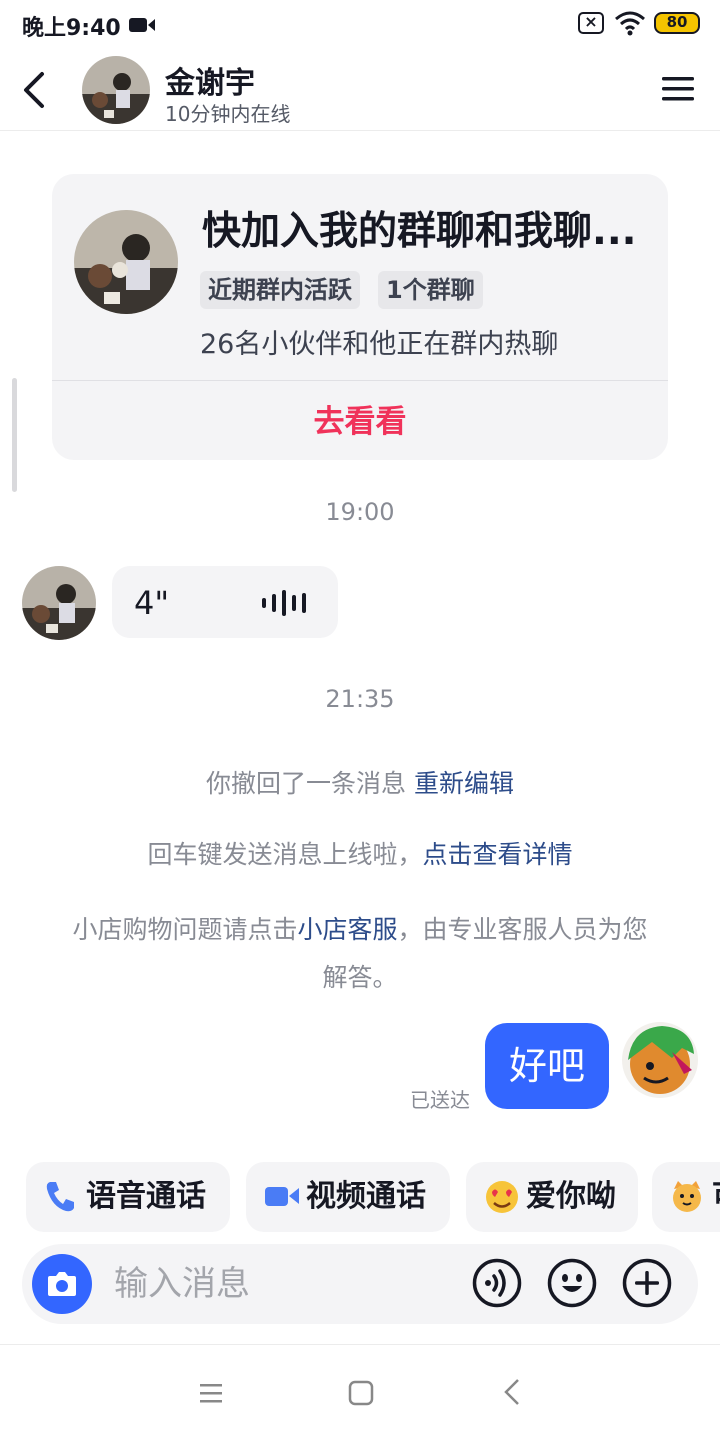  Describe the element at coordinates (185, 929) in the screenshot. I see `shop-notice-text: 小店购物问题请点击` at that location.